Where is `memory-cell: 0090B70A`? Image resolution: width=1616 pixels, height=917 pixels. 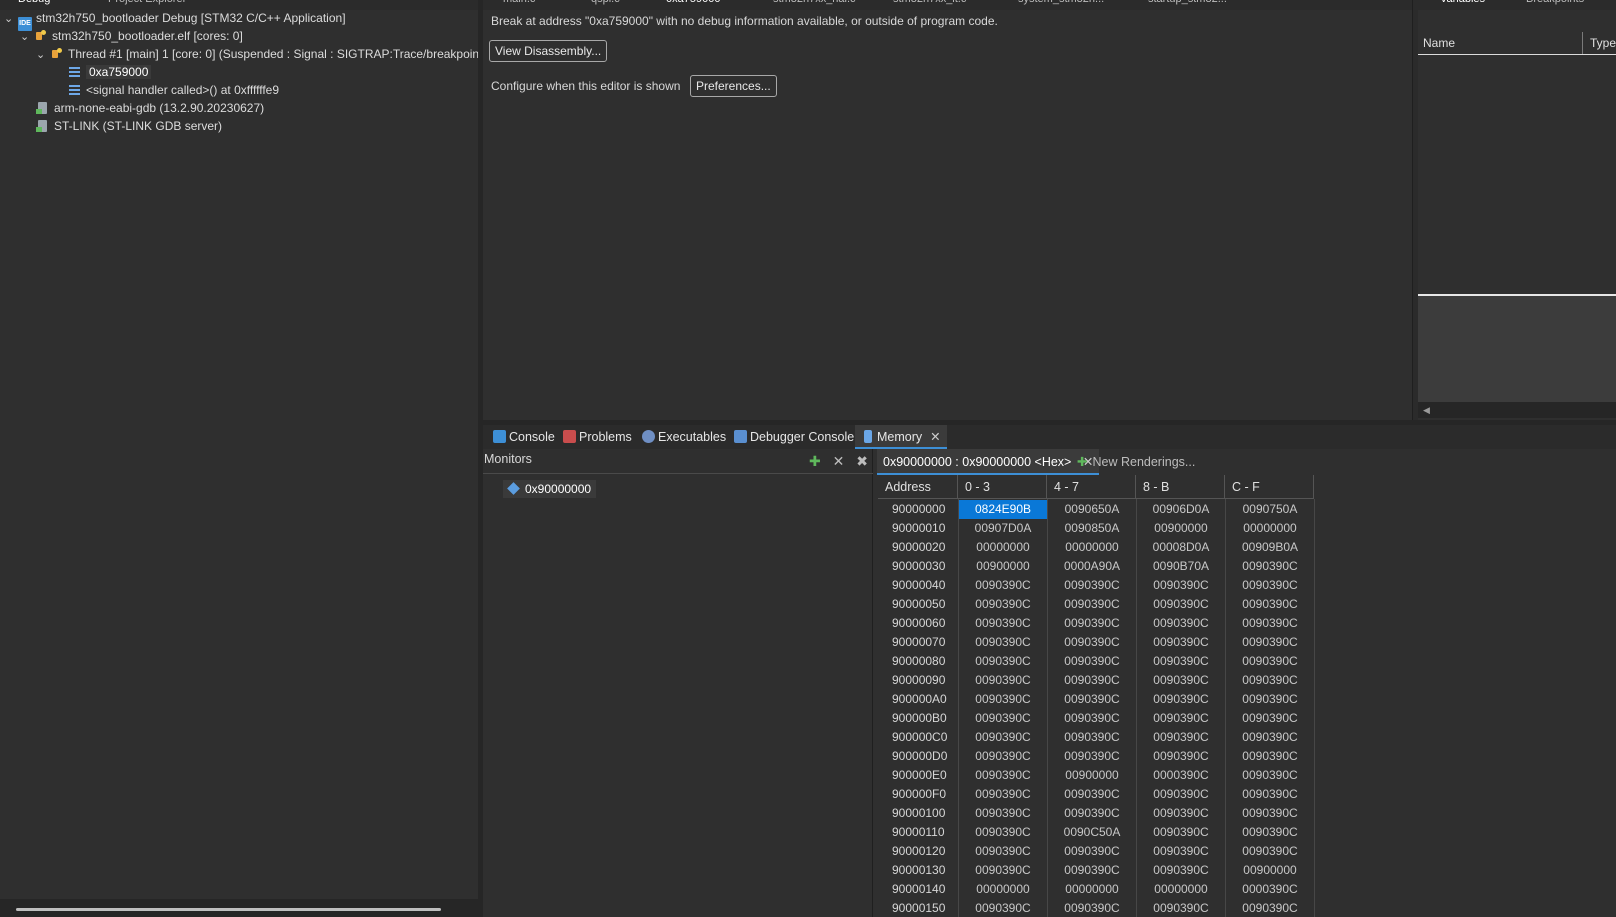
memory-cell: 0090B70A is located at coordinates (1181, 566).